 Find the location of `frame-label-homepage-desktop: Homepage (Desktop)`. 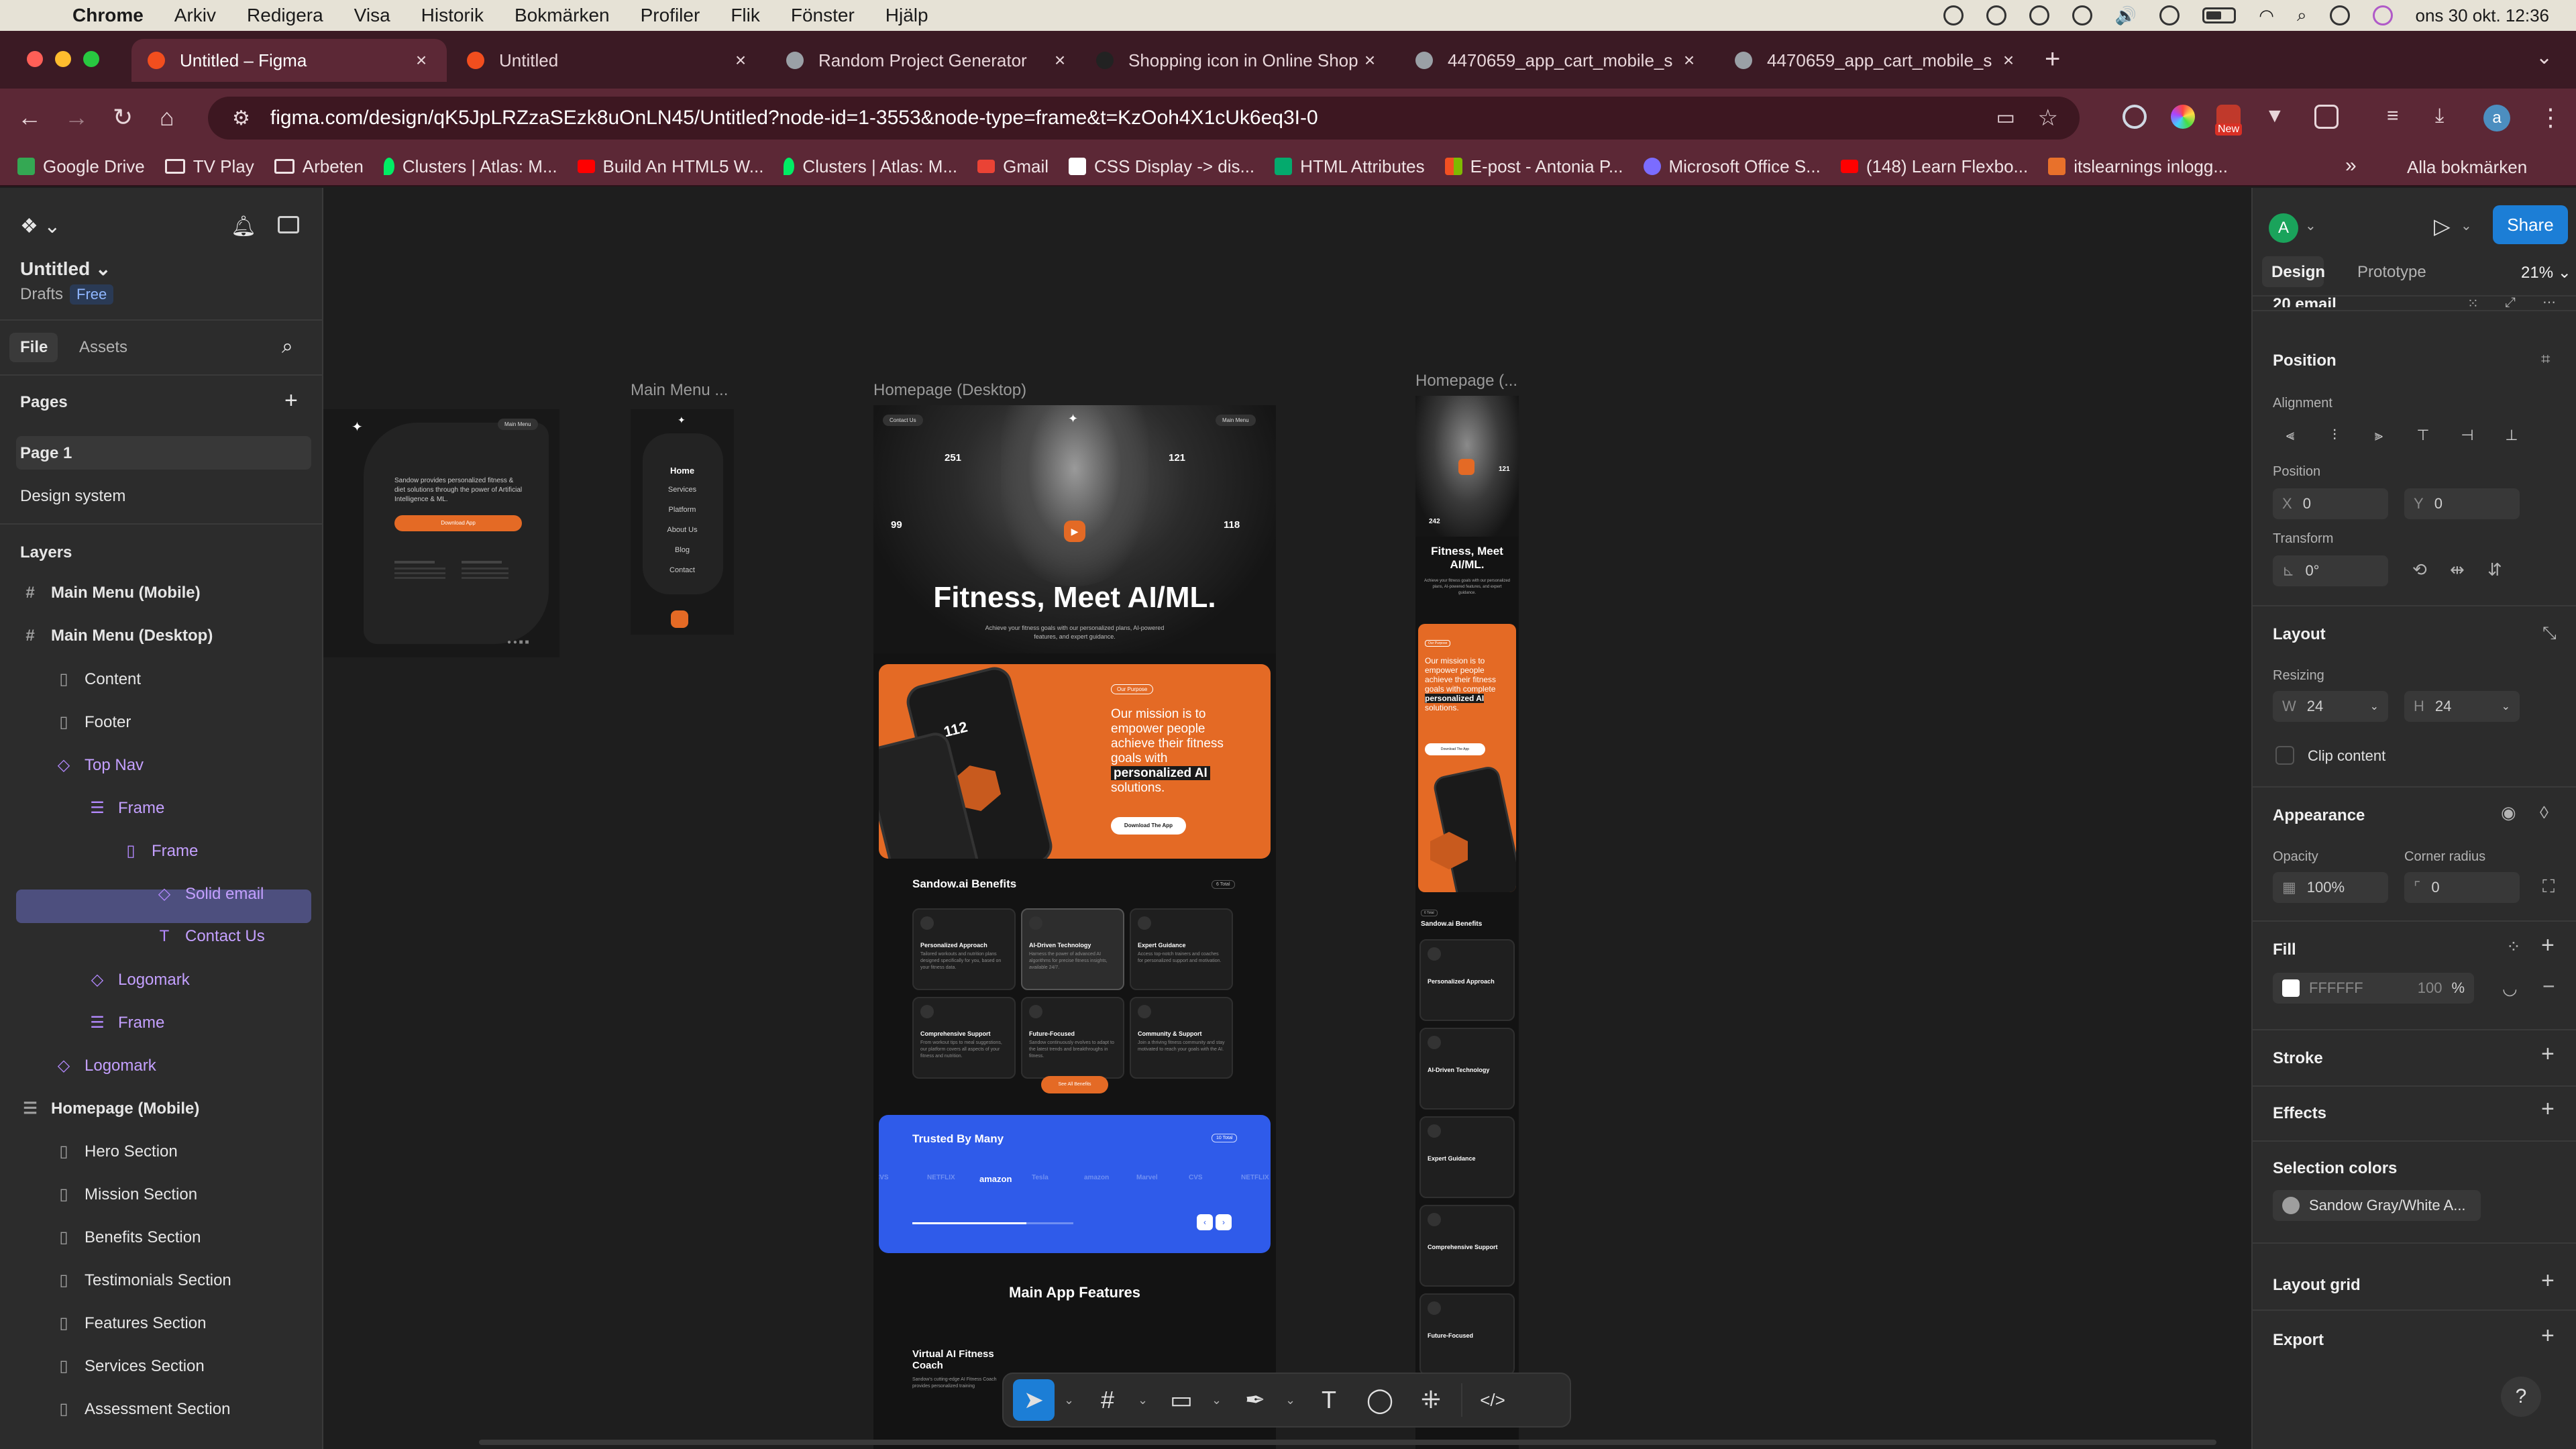

frame-label-homepage-desktop: Homepage (Desktop) is located at coordinates (949, 390).